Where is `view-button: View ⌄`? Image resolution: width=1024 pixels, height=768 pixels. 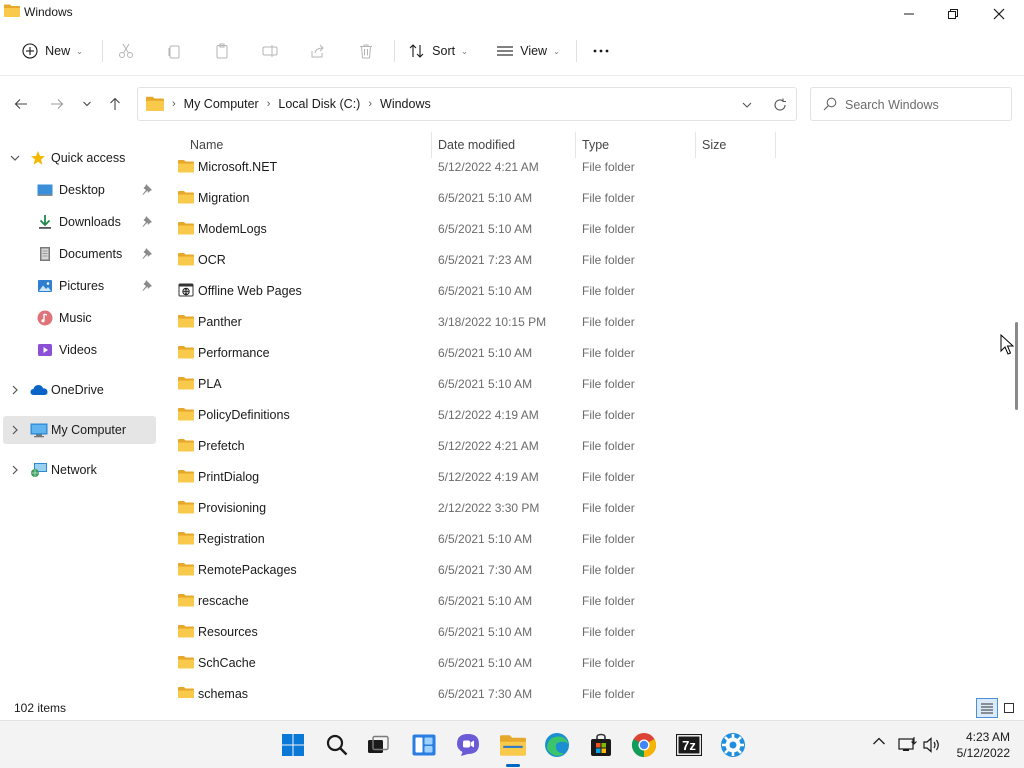
view-button: View ⌄ is located at coordinates (528, 51).